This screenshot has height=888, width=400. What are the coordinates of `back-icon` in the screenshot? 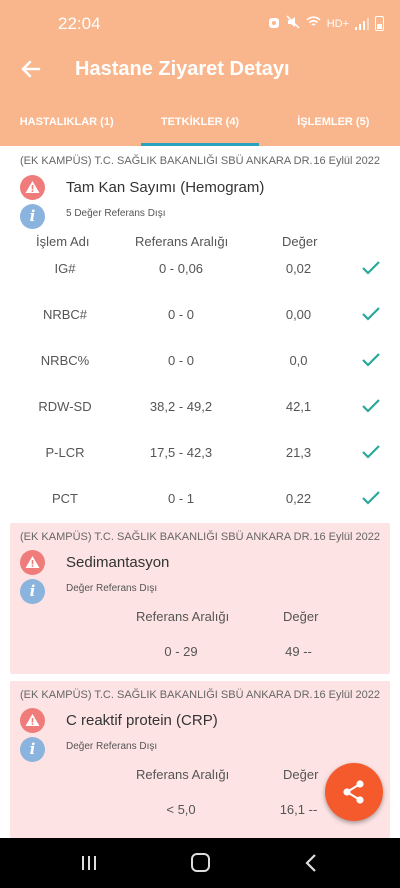 It's located at (311, 863).